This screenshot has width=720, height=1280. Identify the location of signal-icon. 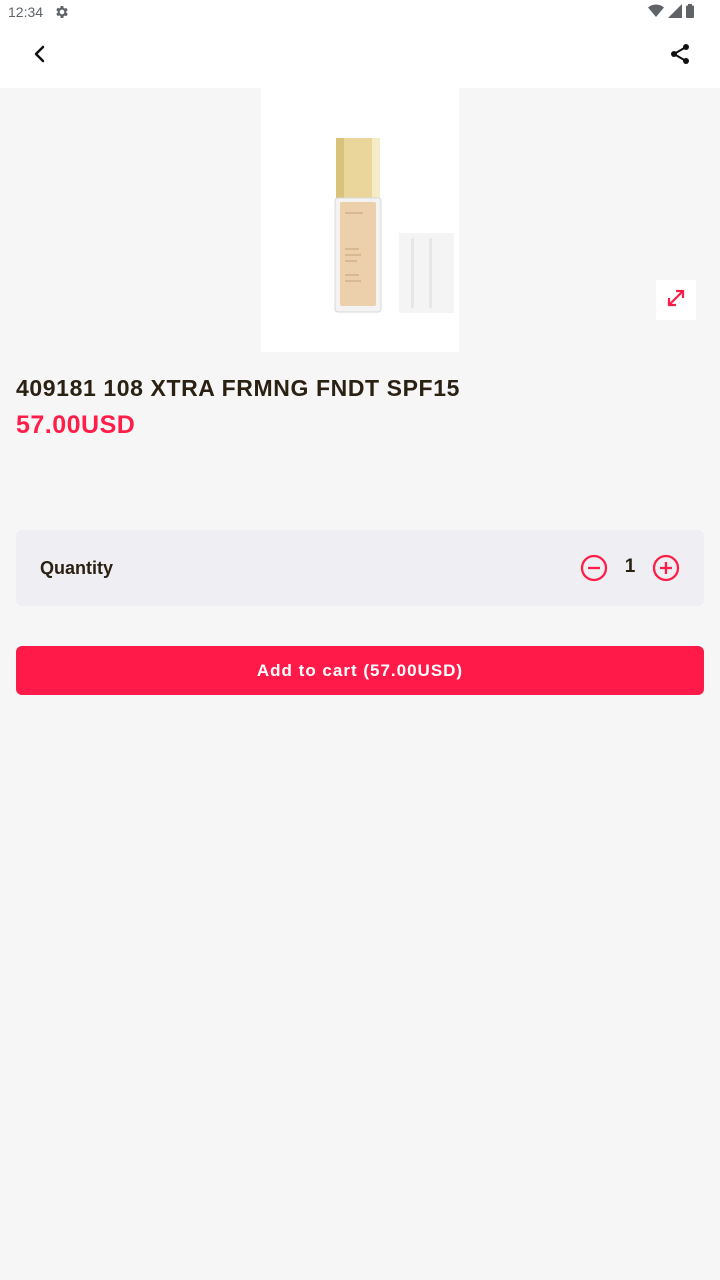
(675, 11).